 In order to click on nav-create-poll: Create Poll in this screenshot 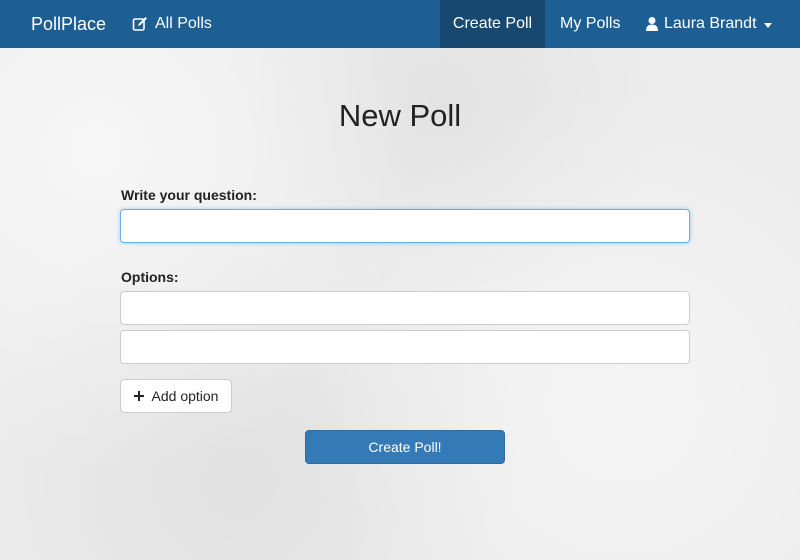, I will do `click(492, 24)`.